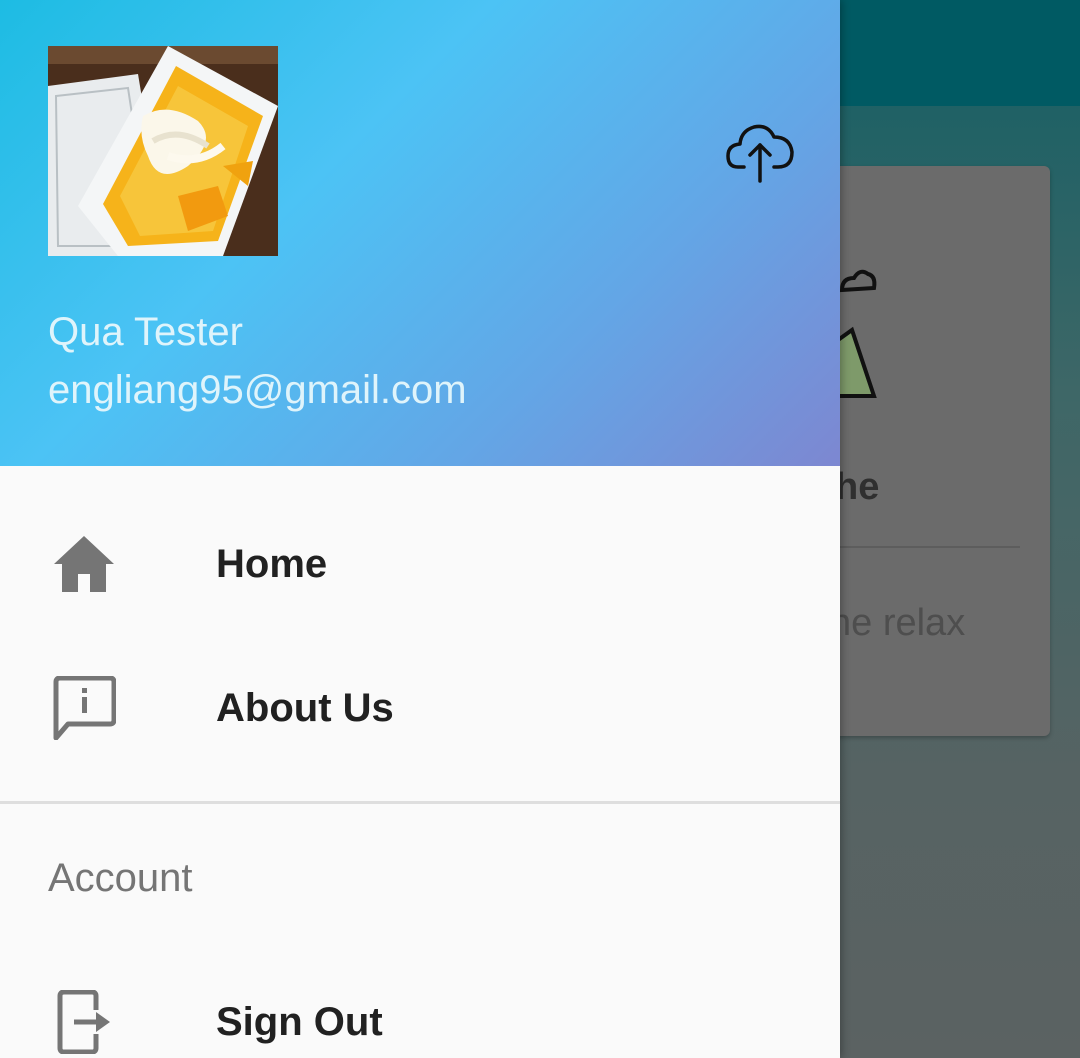 Image resolution: width=1080 pixels, height=1058 pixels. Describe the element at coordinates (120, 878) in the screenshot. I see `account-section-header: Account` at that location.